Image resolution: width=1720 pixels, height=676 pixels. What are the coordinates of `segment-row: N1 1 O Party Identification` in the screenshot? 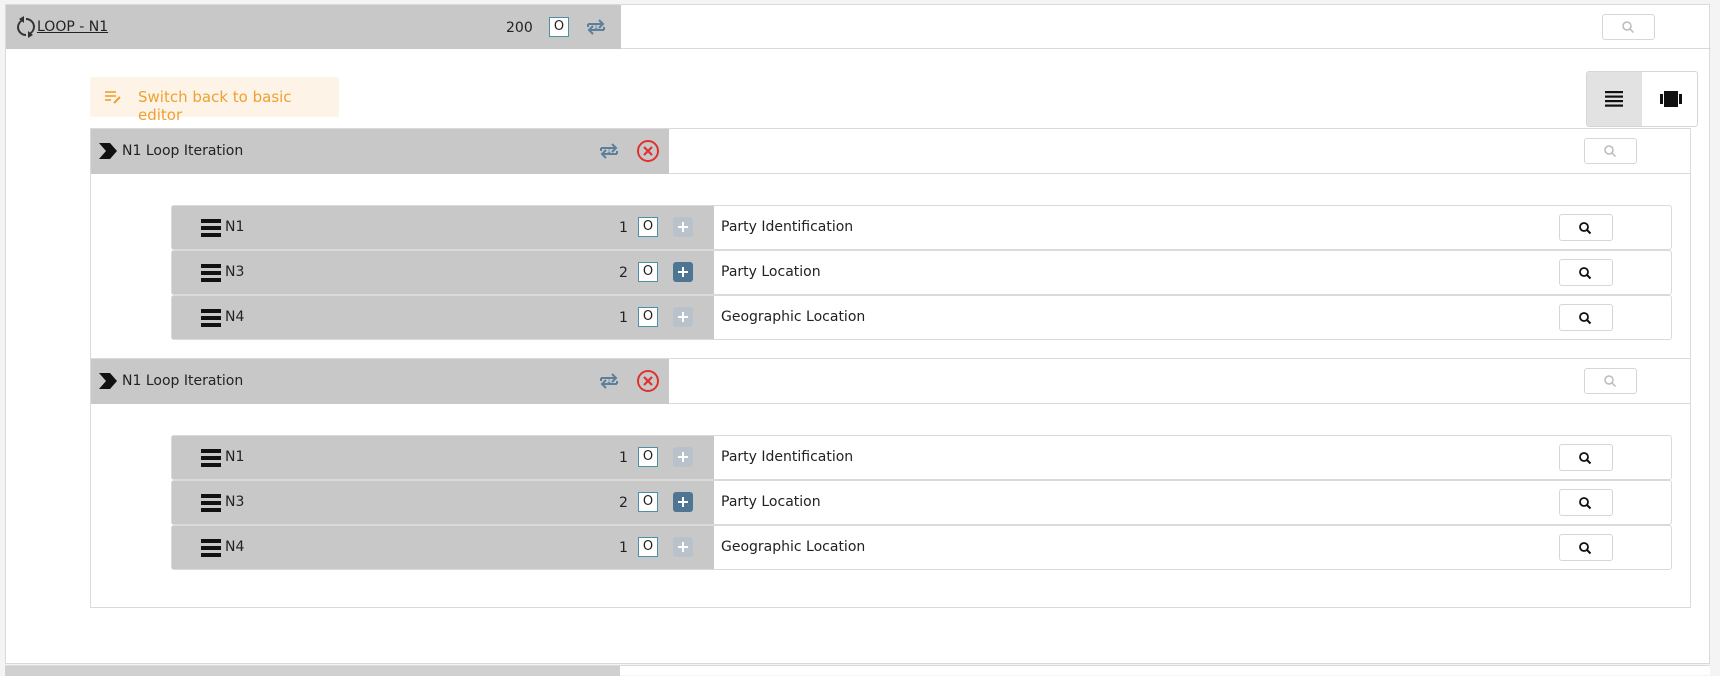 It's located at (921, 227).